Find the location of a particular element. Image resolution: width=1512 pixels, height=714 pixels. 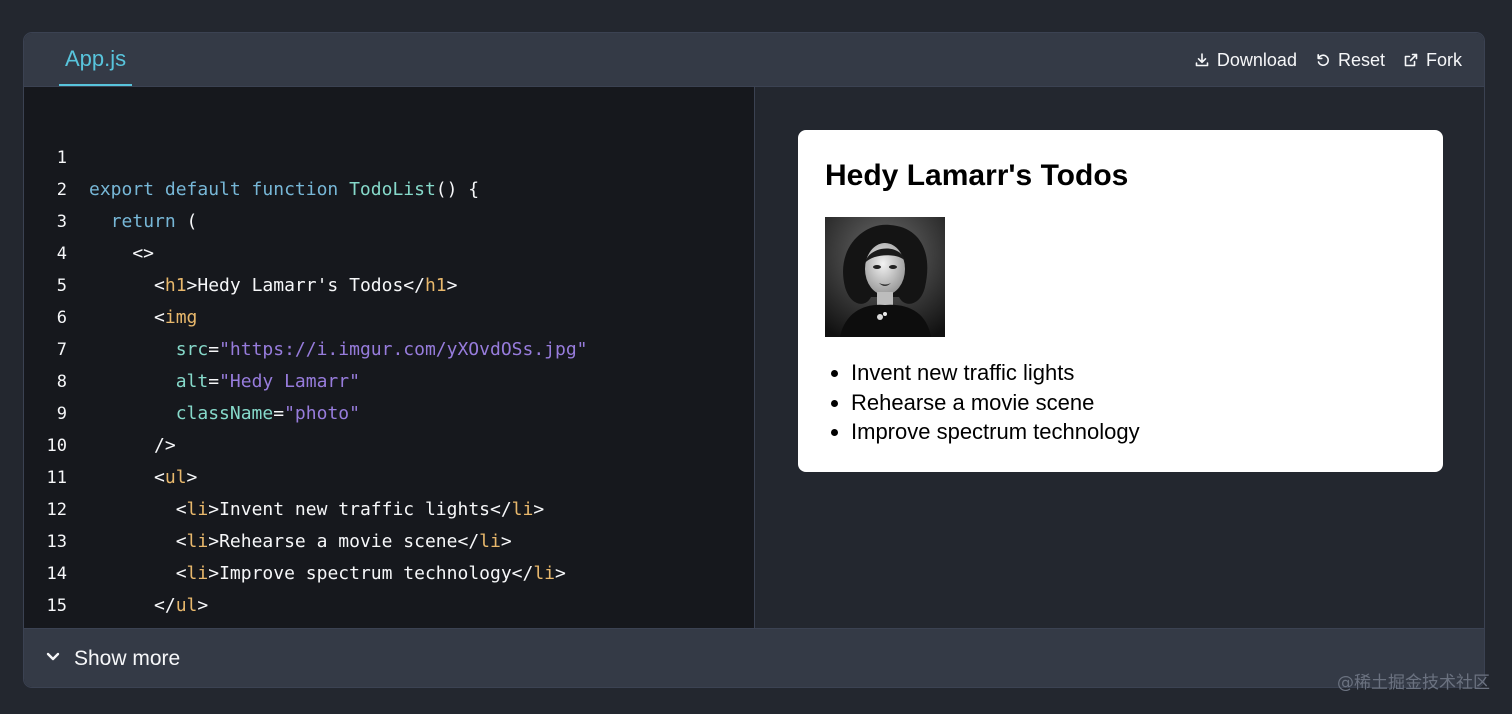

portrait-photo is located at coordinates (885, 277).